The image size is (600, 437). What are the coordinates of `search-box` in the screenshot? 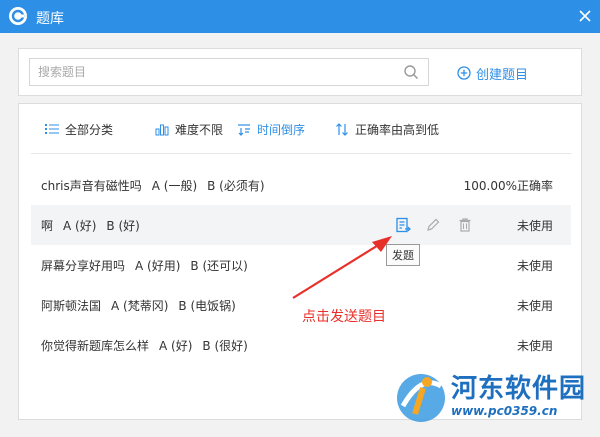 It's located at (229, 72).